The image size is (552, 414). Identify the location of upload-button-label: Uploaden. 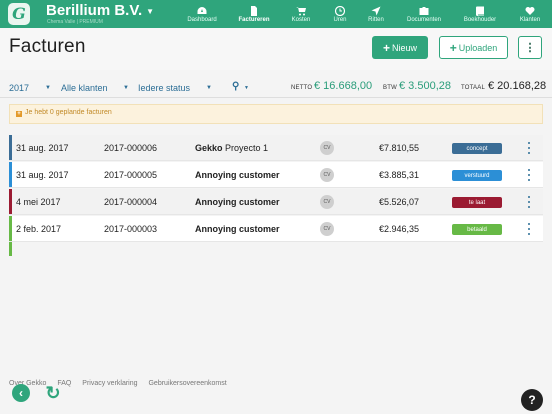
(478, 47).